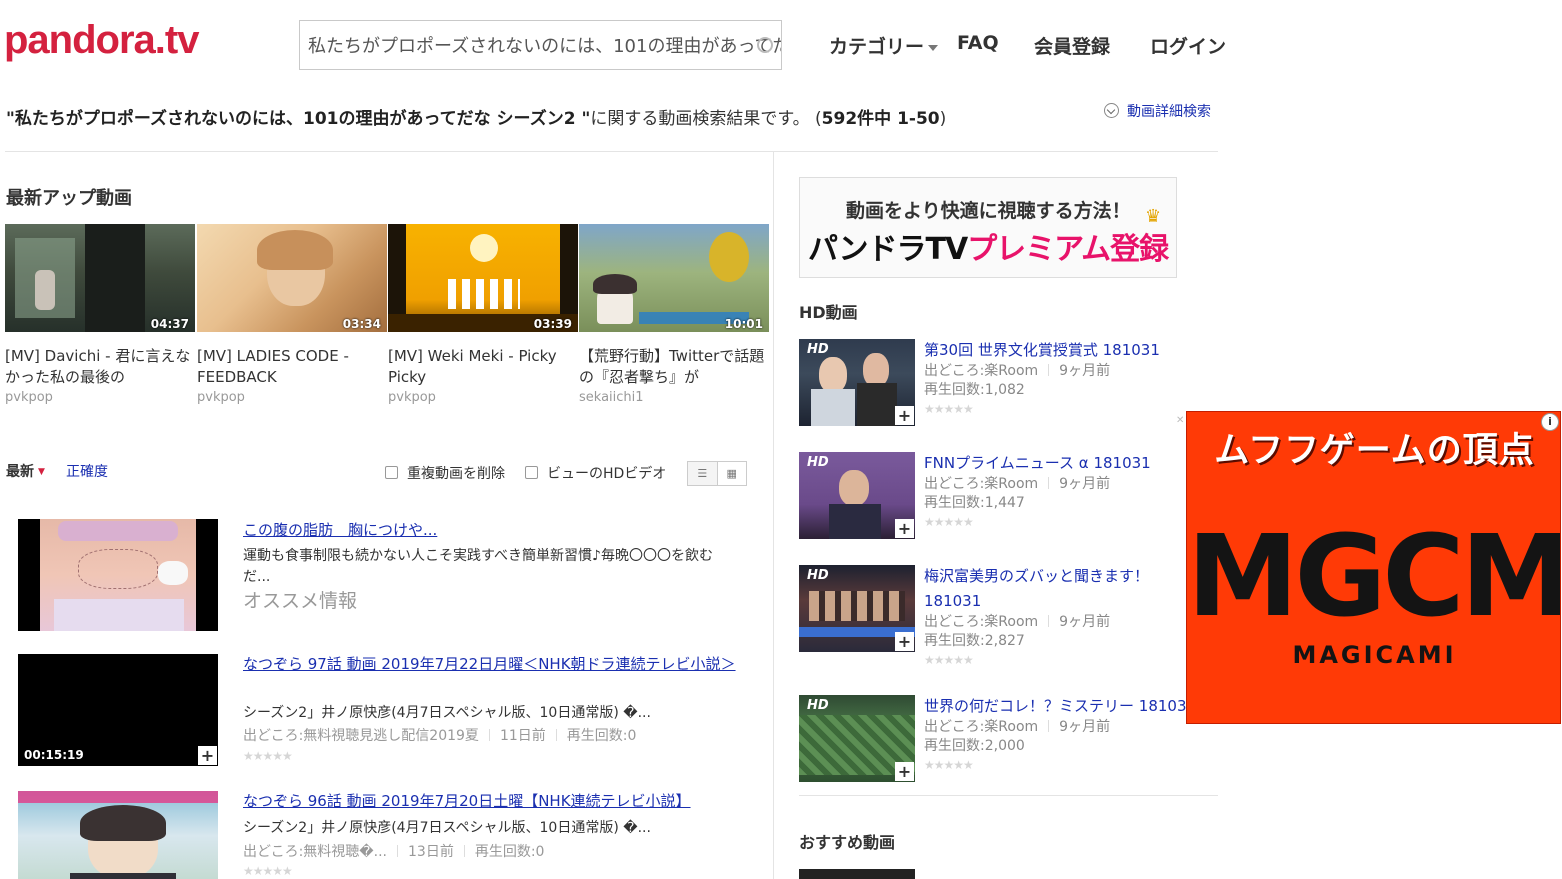 This screenshot has width=1562, height=879. What do you see at coordinates (978, 43) in the screenshot?
I see `nav-faq: FAQ` at bounding box center [978, 43].